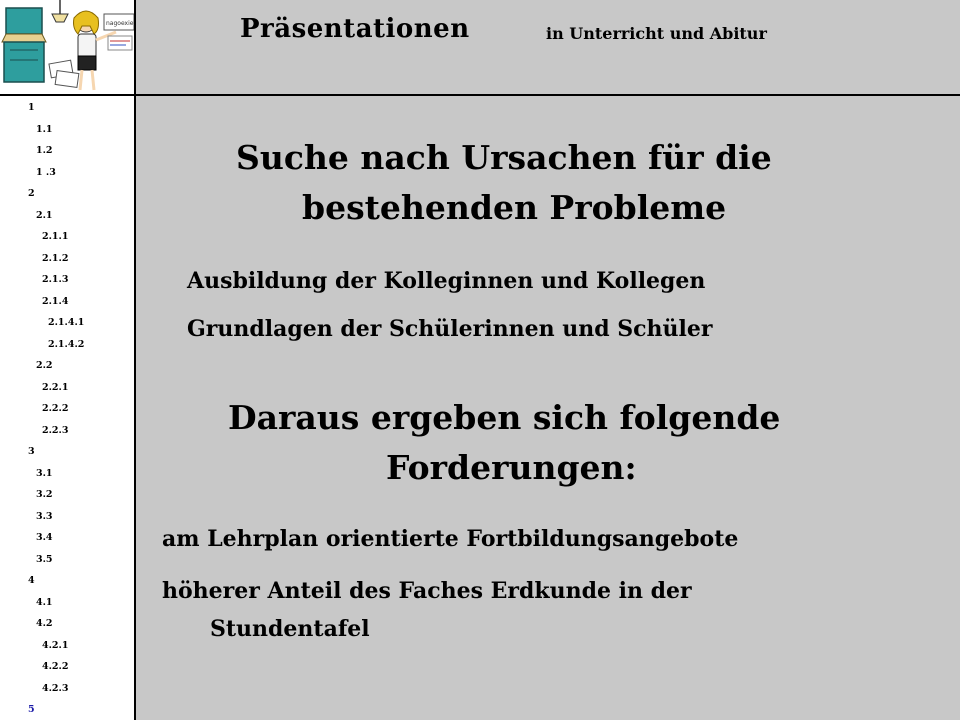 Image resolution: width=960 pixels, height=720 pixels. I want to click on sidebar-item-2-1-4-2: 2.1.4.2, so click(66, 344).